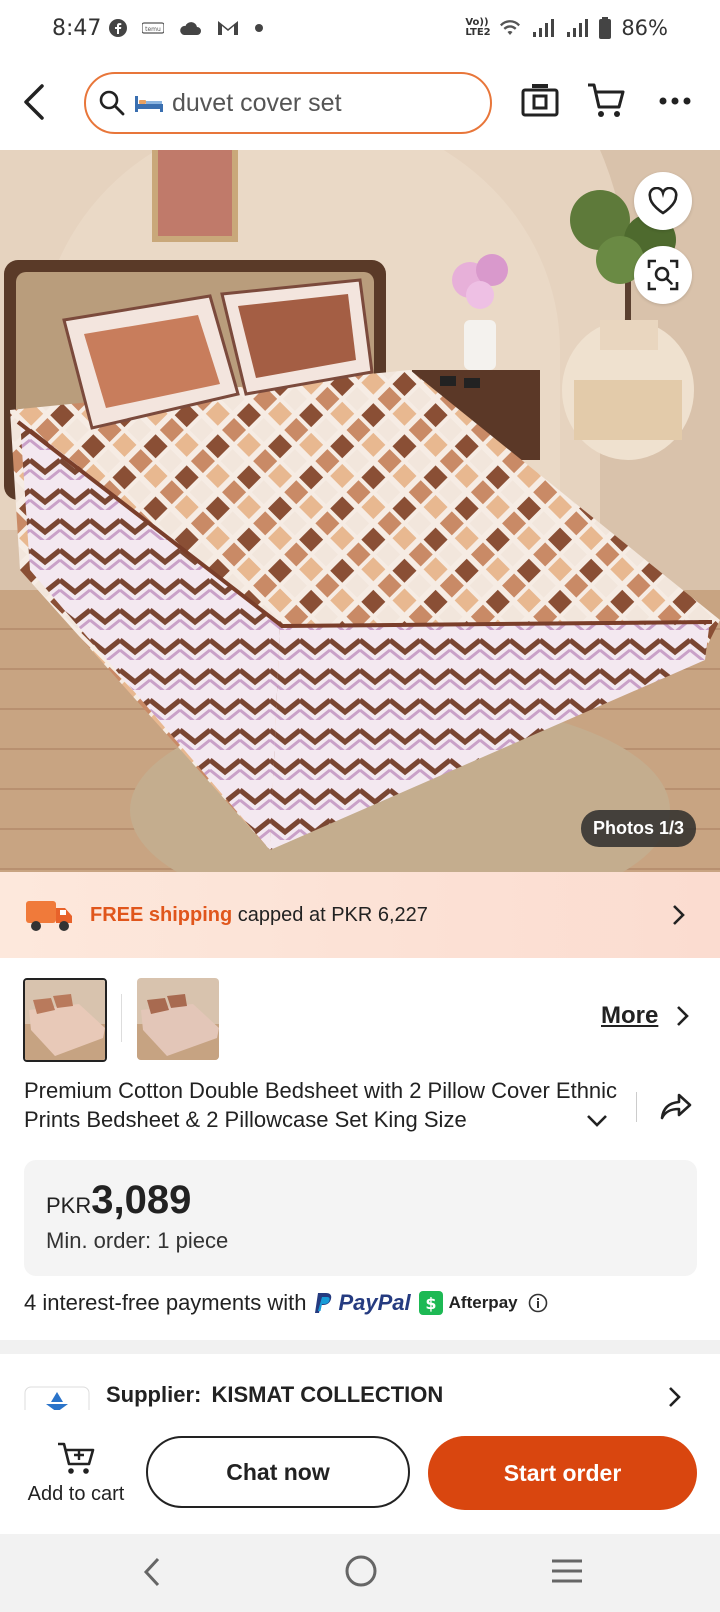 The height and width of the screenshot is (1612, 720). I want to click on more-label: More, so click(630, 1015).